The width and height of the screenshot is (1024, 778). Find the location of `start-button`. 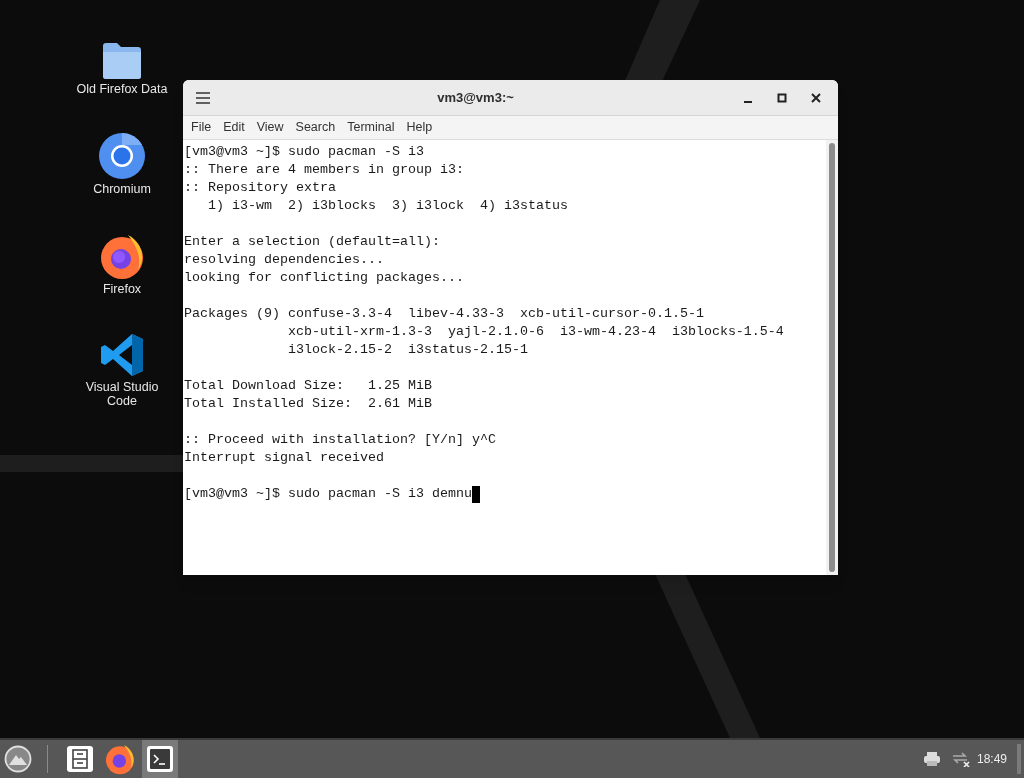

start-button is located at coordinates (18, 759).